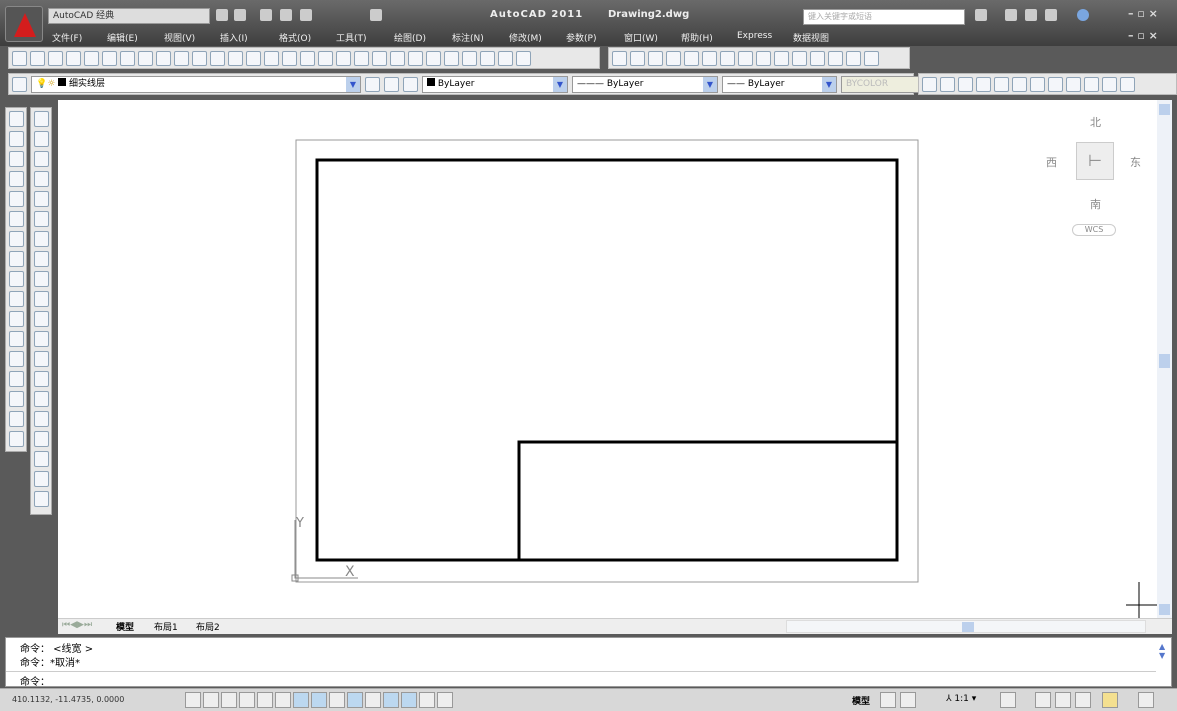  I want to click on annotation-visibility-icon, so click(1008, 700).